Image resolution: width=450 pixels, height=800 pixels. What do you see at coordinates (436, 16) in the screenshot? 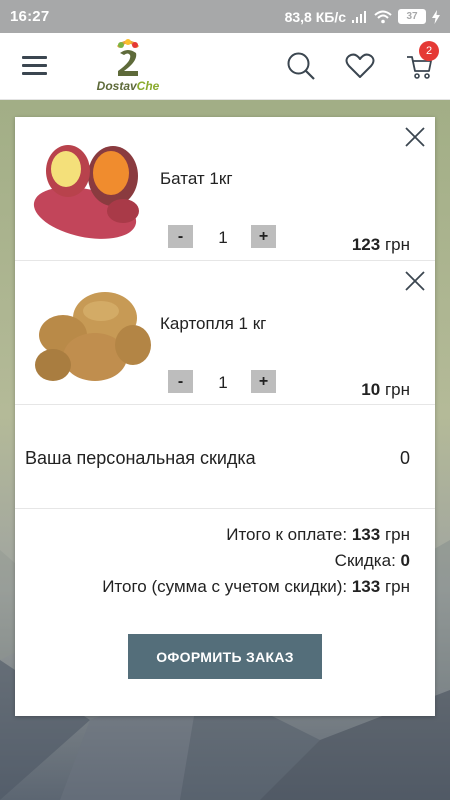
I see `charging-icon` at bounding box center [436, 16].